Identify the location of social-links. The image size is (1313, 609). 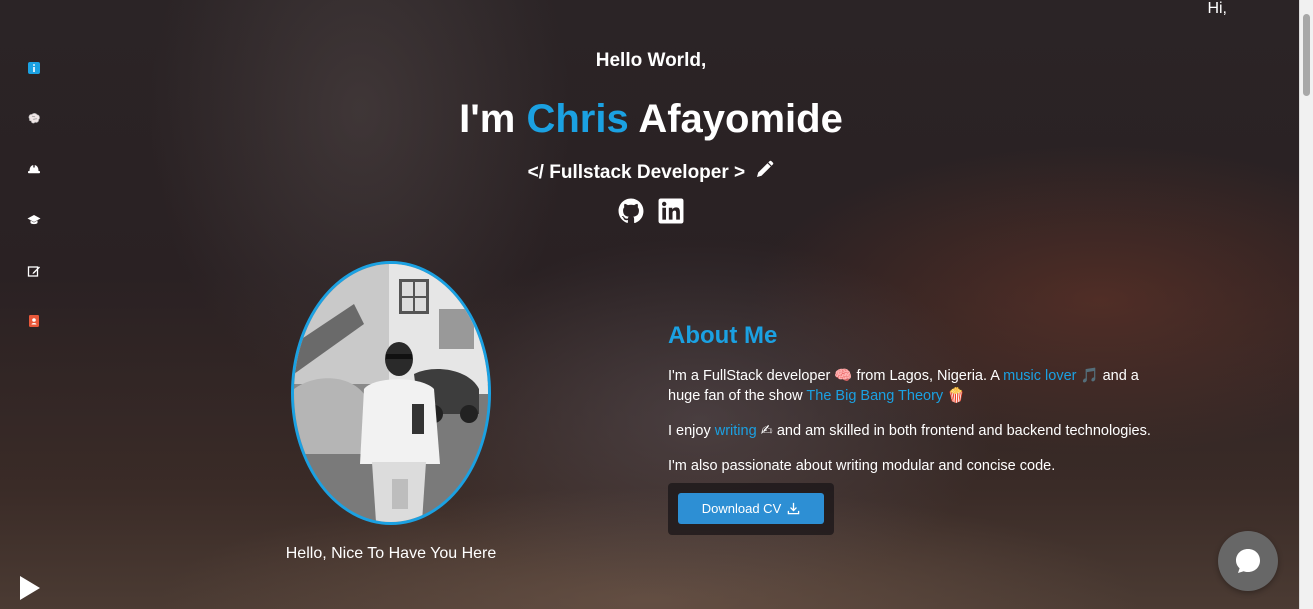
(651, 211).